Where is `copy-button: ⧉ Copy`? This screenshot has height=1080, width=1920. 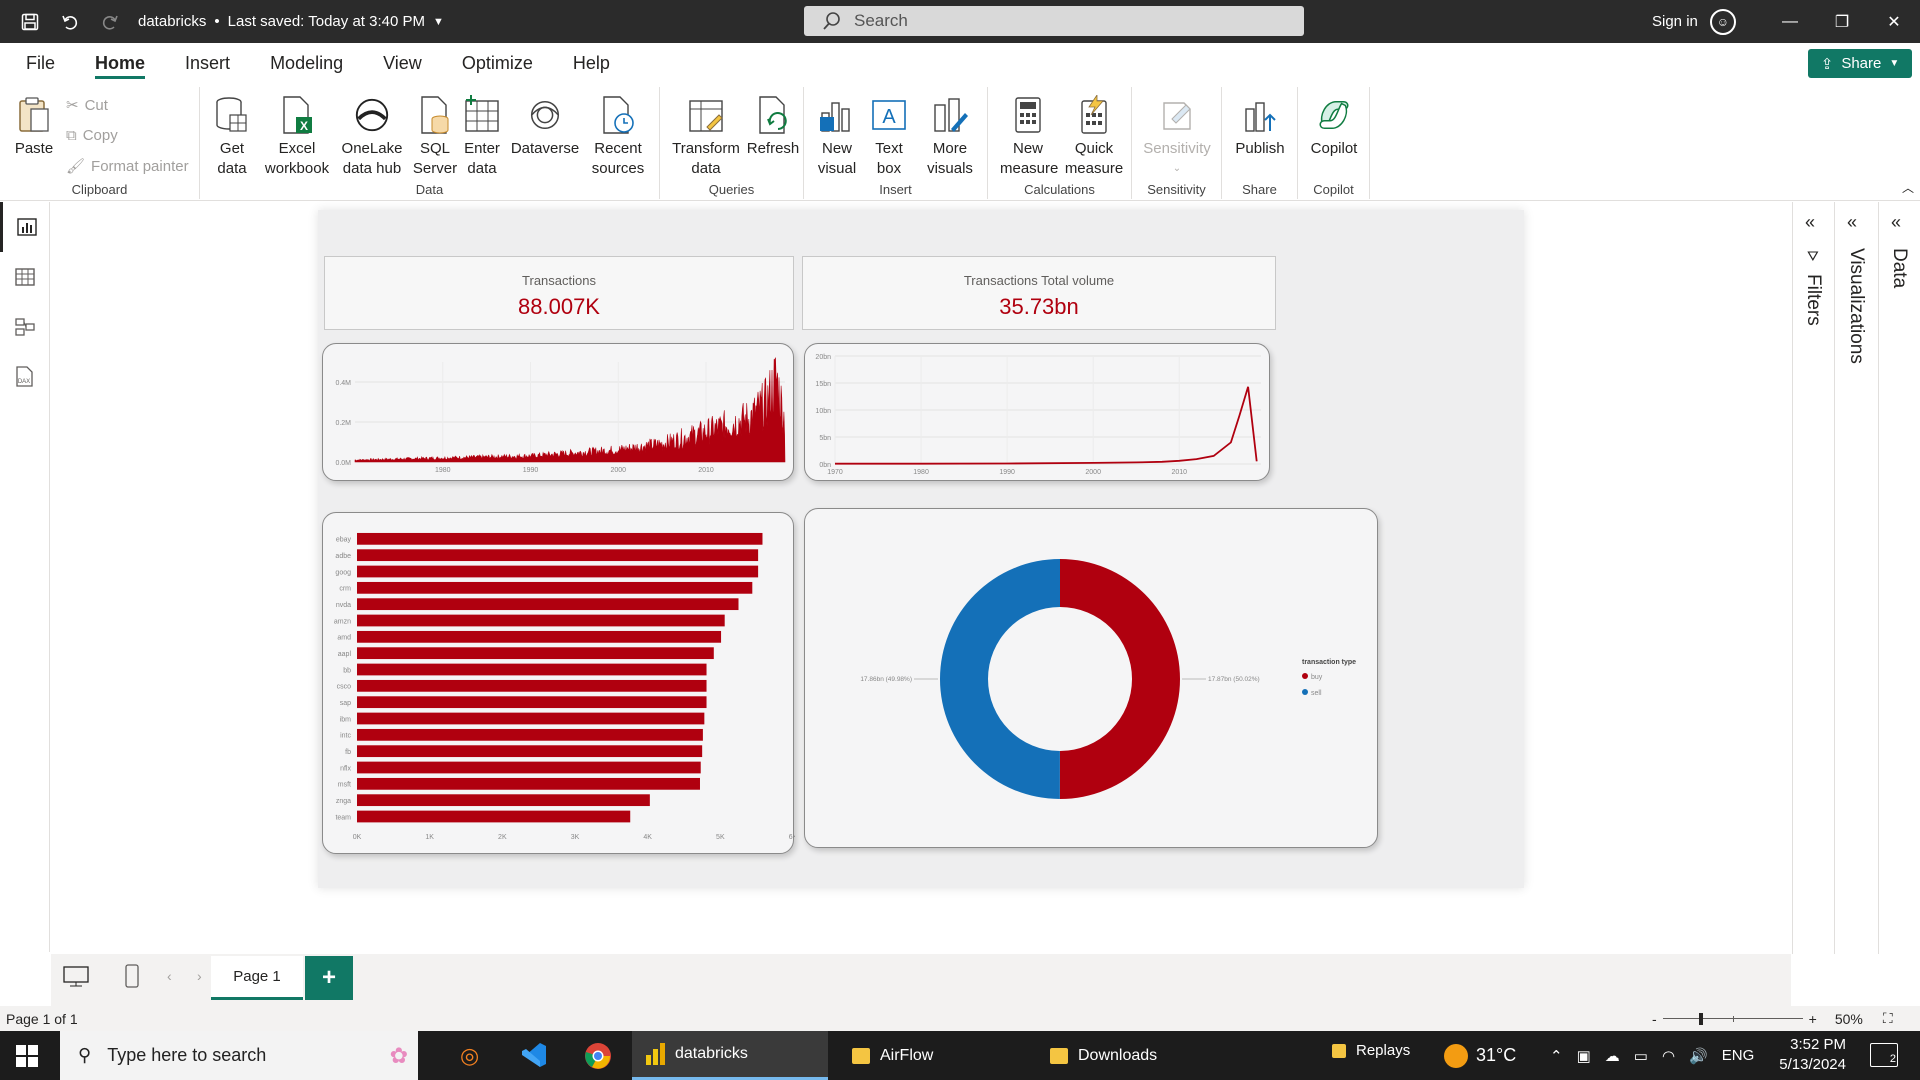
copy-button: ⧉ Copy is located at coordinates (92, 135).